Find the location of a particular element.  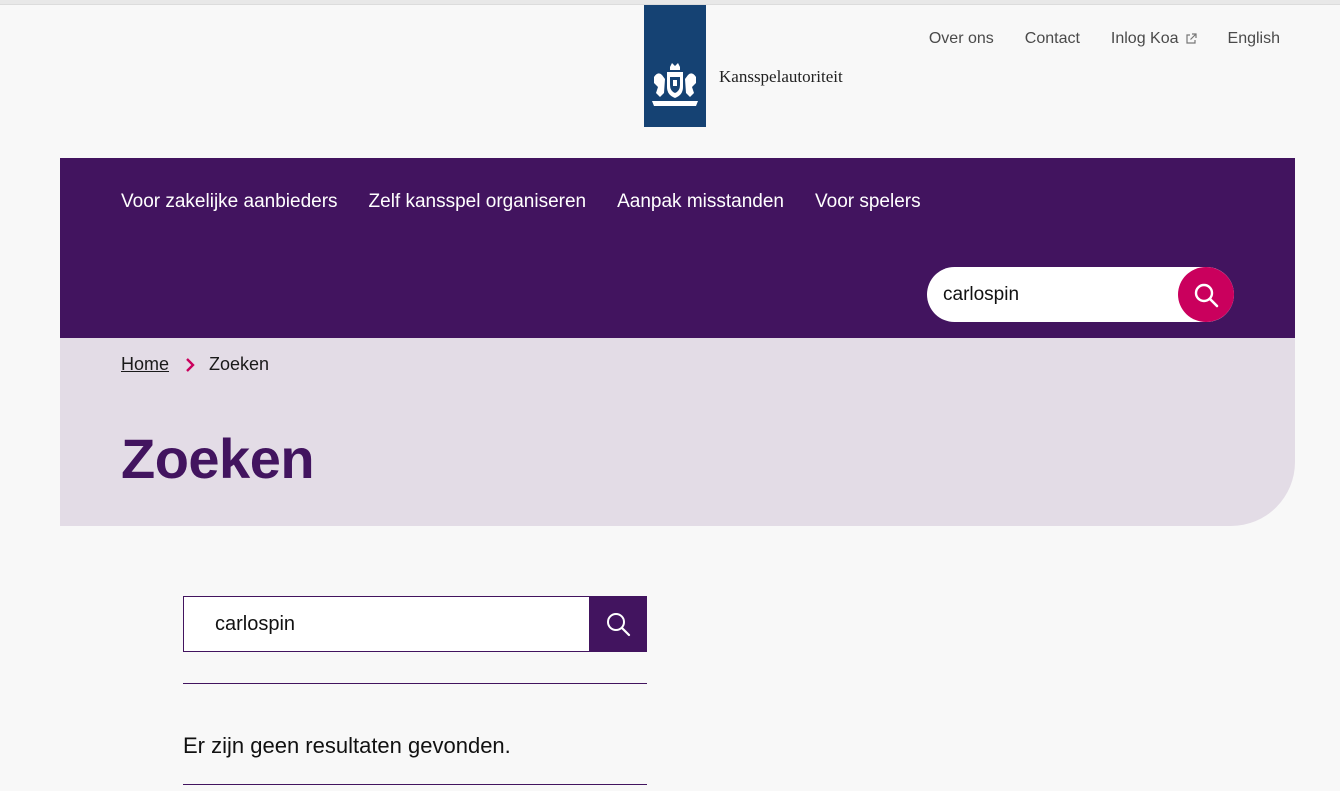

header-search is located at coordinates (1080, 294).